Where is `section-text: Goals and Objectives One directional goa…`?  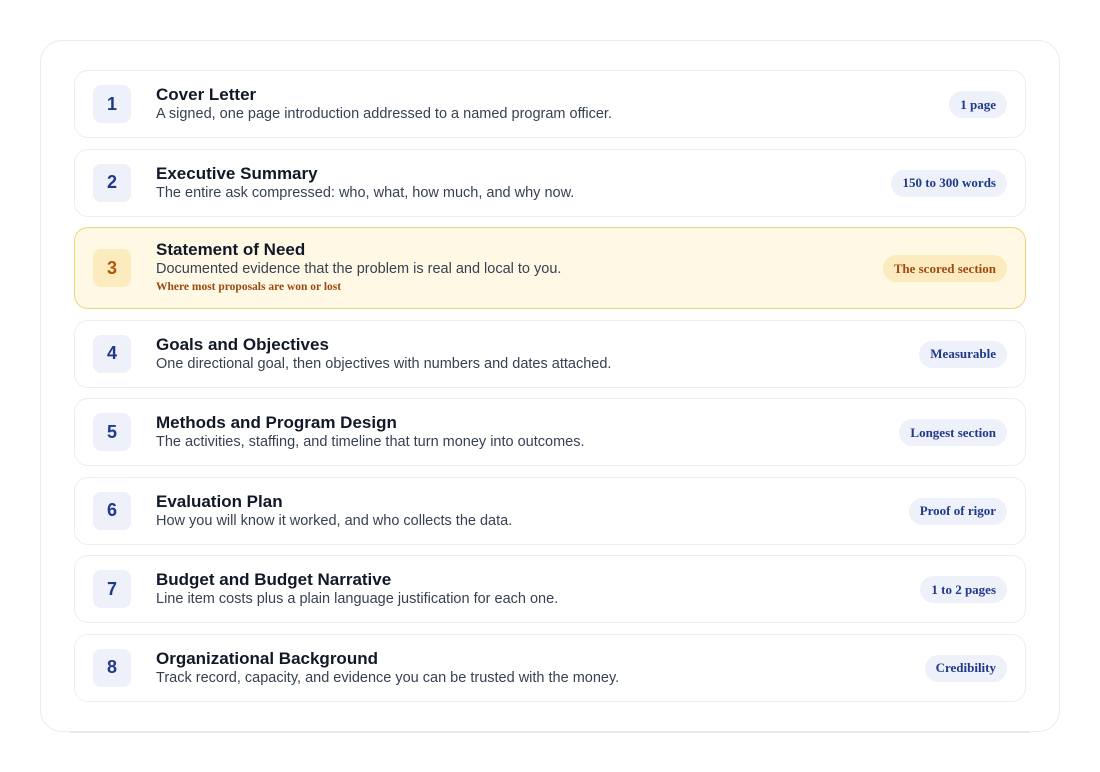 section-text: Goals and Objectives One directional goa… is located at coordinates (490, 354).